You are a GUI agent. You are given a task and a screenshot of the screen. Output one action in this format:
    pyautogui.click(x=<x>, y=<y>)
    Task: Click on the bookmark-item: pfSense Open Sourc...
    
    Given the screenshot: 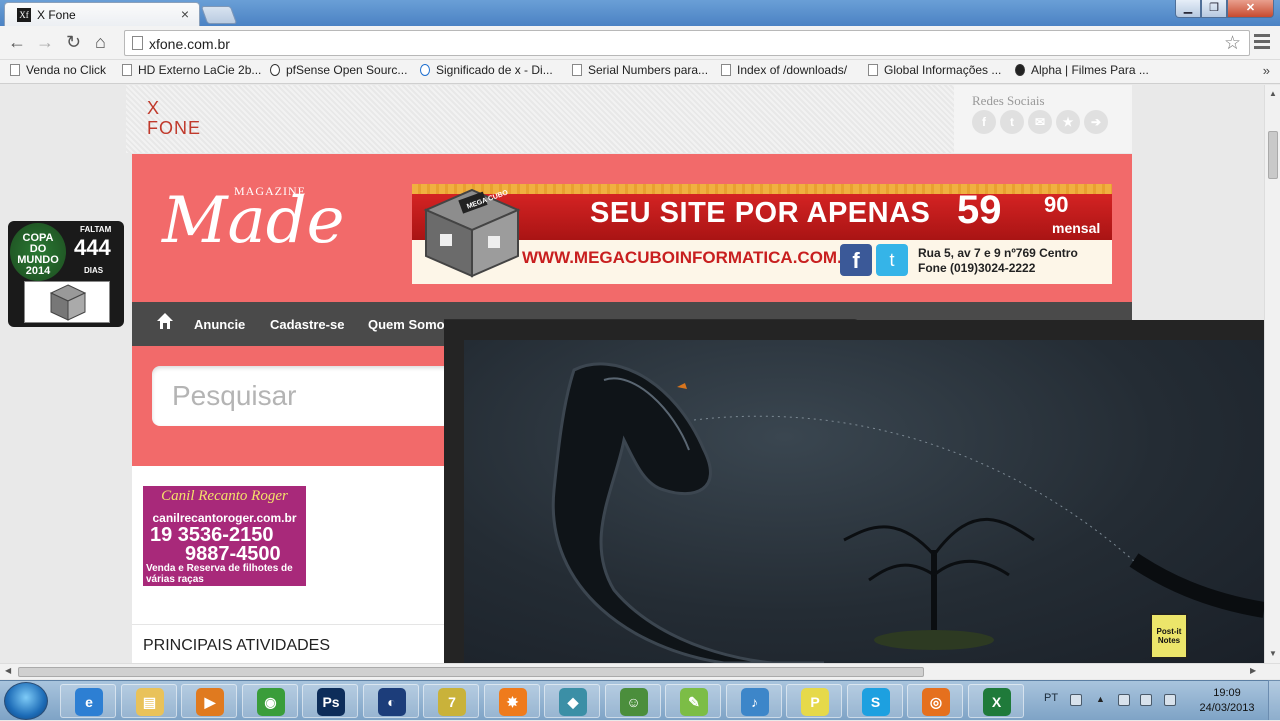 What is the action you would take?
    pyautogui.click(x=338, y=70)
    